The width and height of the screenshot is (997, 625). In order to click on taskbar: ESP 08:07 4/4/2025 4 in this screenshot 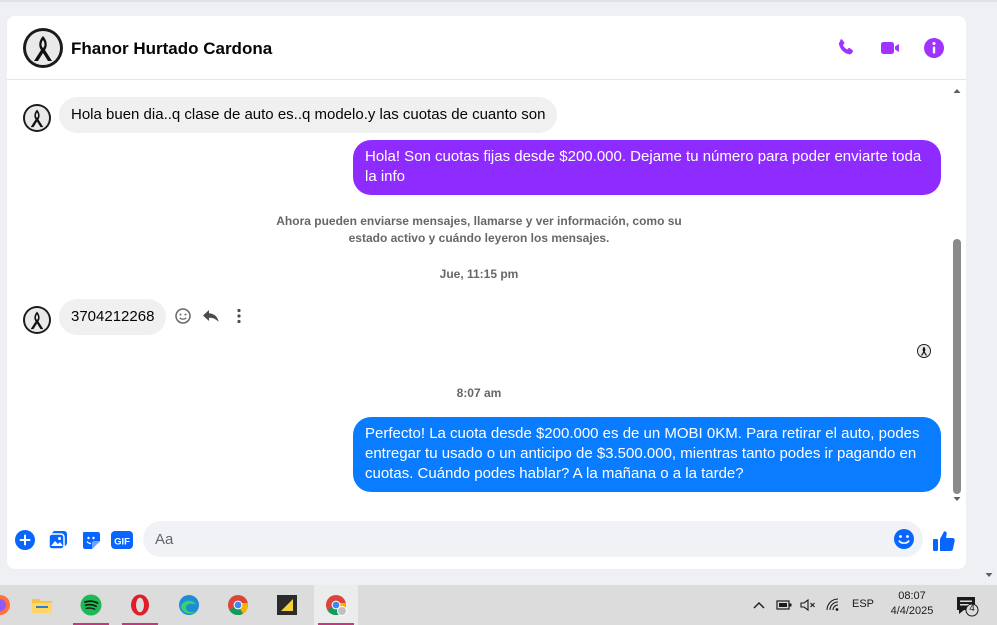, I will do `click(498, 605)`.